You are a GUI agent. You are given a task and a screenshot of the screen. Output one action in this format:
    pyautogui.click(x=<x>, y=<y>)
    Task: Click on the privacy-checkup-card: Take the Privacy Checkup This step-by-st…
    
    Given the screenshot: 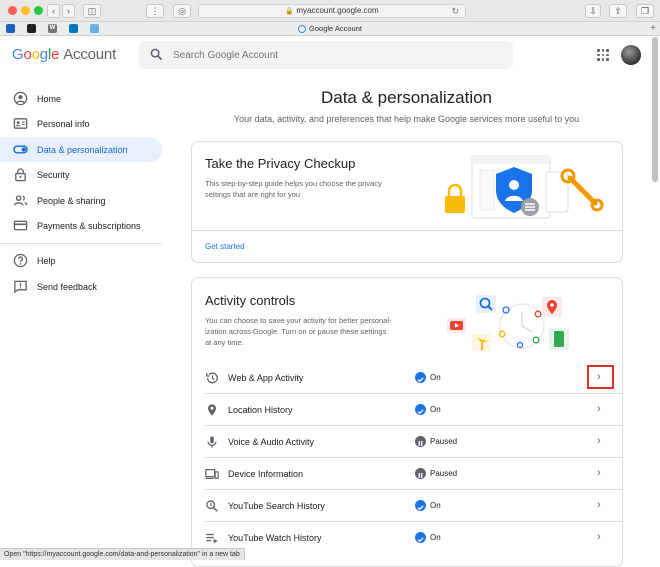 What is the action you would take?
    pyautogui.click(x=407, y=202)
    